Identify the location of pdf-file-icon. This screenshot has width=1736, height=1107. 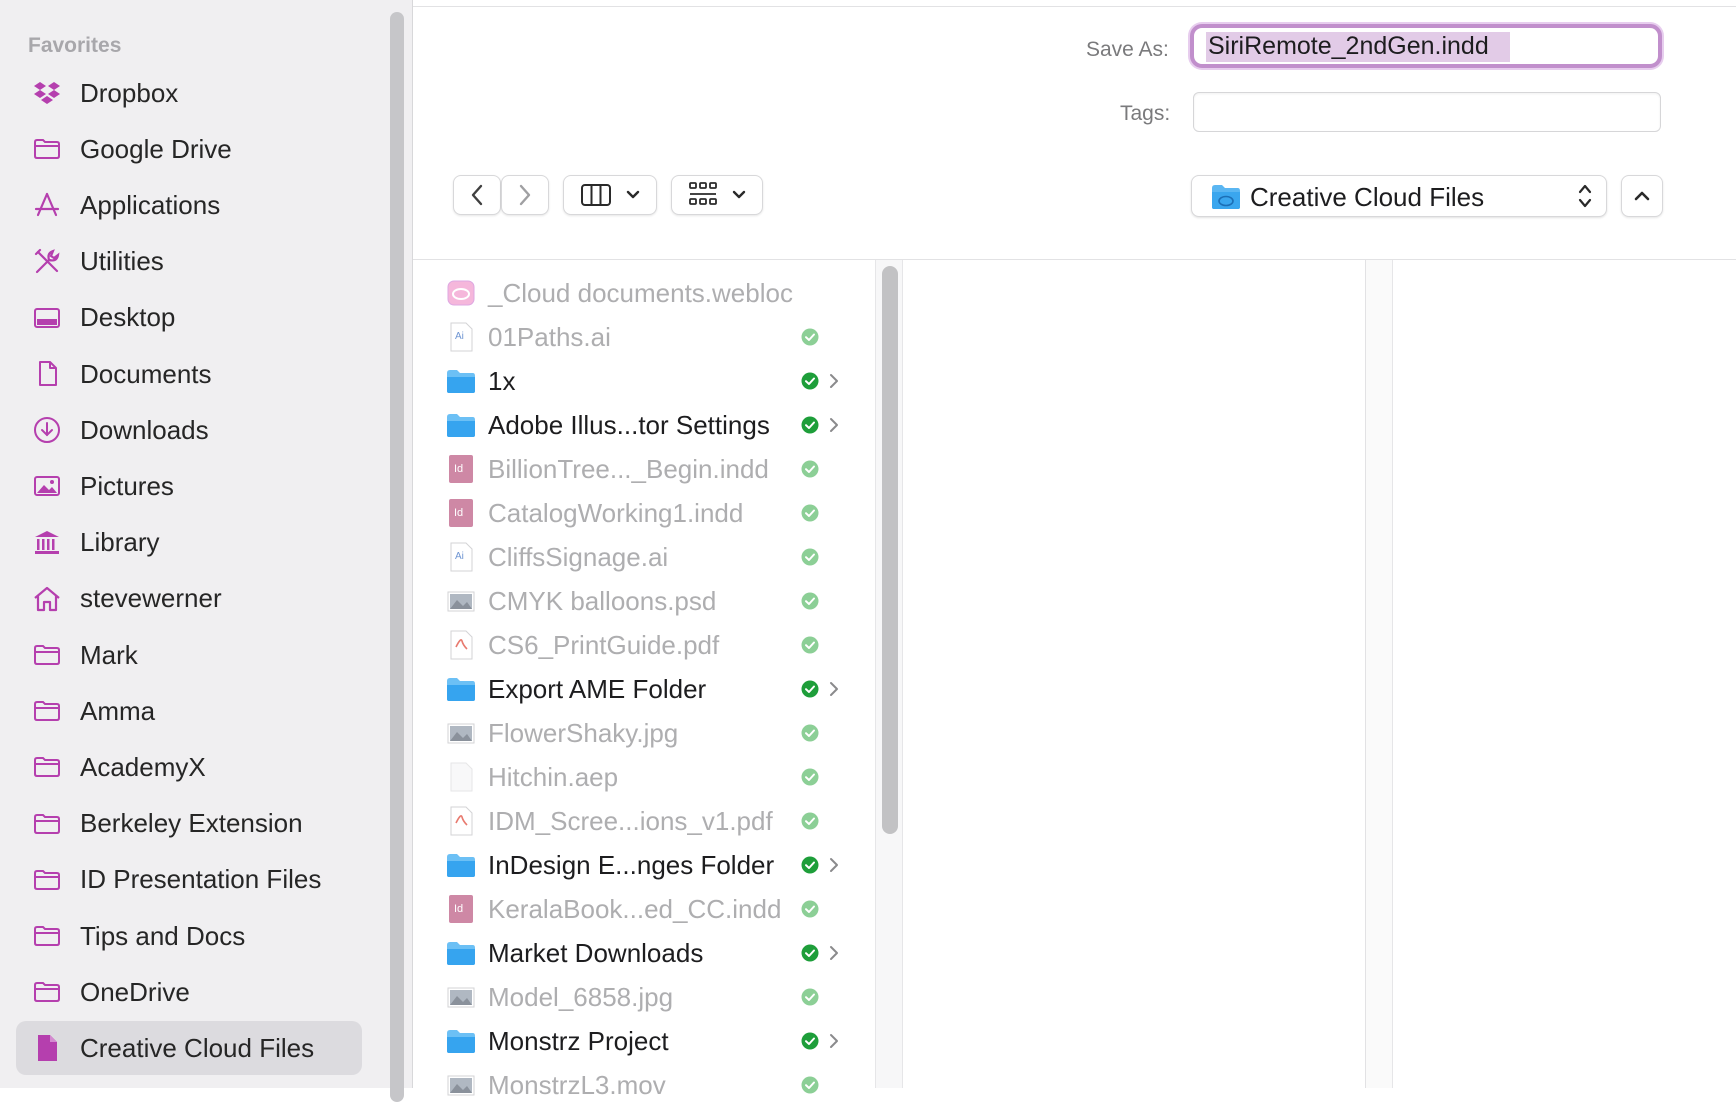
(461, 645).